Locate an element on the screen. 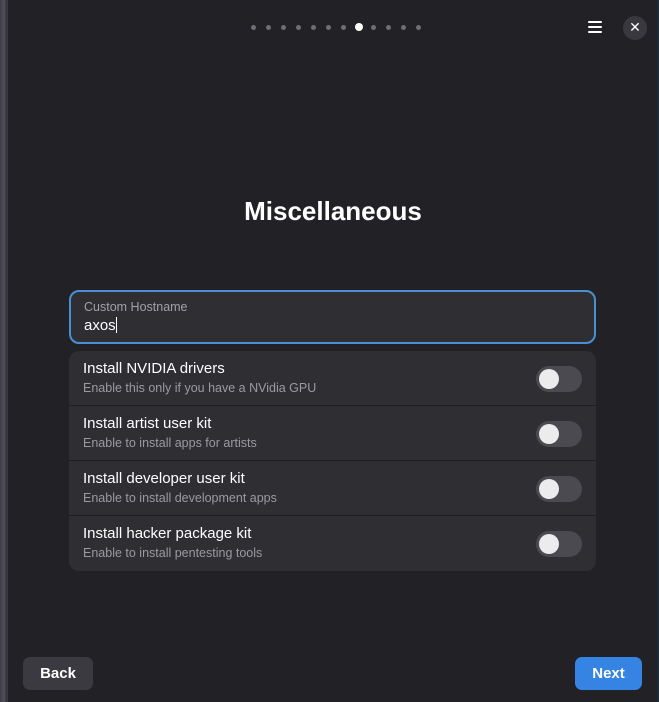 The height and width of the screenshot is (702, 659). hacker-kit-toggle is located at coordinates (559, 544).